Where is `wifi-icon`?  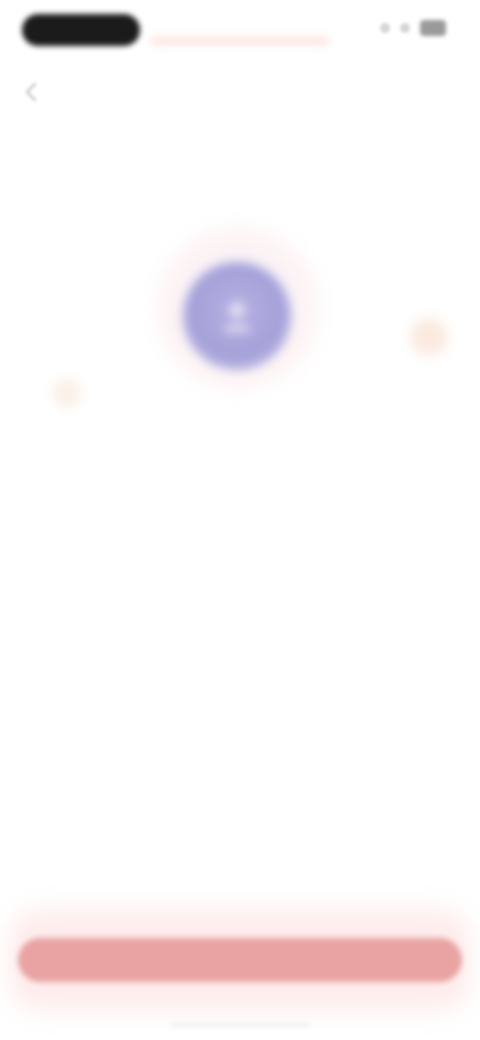 wifi-icon is located at coordinates (405, 28).